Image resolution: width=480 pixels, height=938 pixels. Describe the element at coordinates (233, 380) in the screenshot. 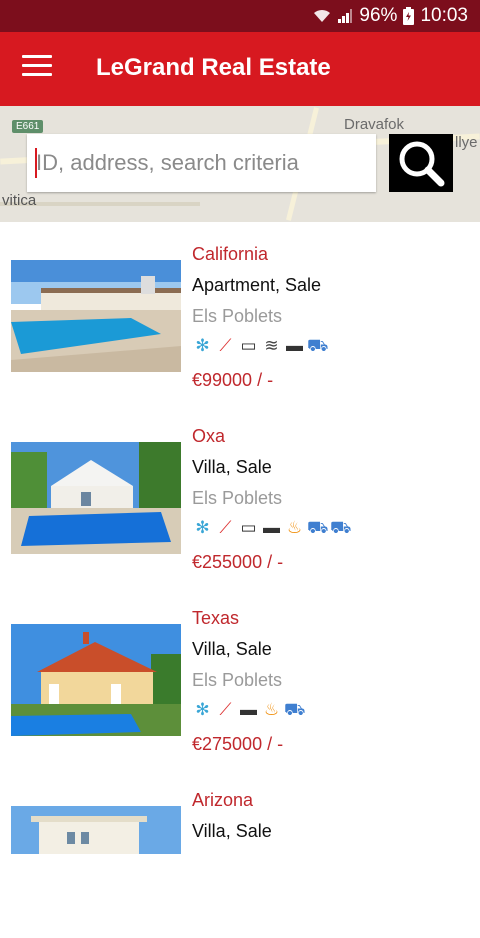

I see `listing-price: €99000 / -` at that location.